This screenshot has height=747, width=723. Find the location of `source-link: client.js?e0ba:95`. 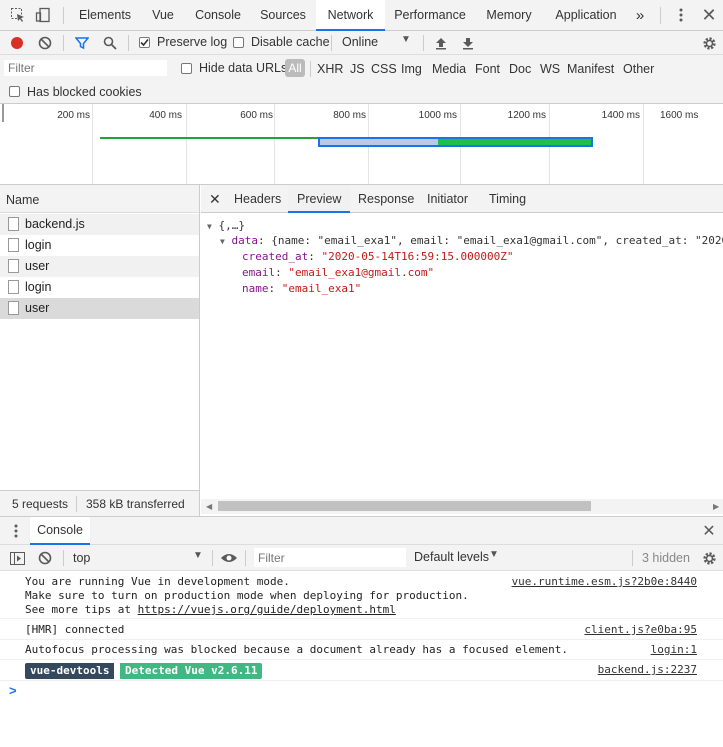

source-link: client.js?e0ba:95 is located at coordinates (640, 629).